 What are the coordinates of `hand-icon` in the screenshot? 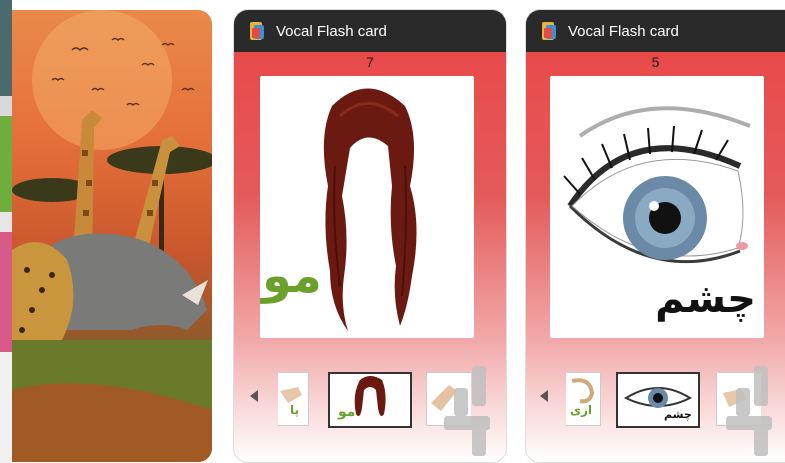 It's located at (291, 395).